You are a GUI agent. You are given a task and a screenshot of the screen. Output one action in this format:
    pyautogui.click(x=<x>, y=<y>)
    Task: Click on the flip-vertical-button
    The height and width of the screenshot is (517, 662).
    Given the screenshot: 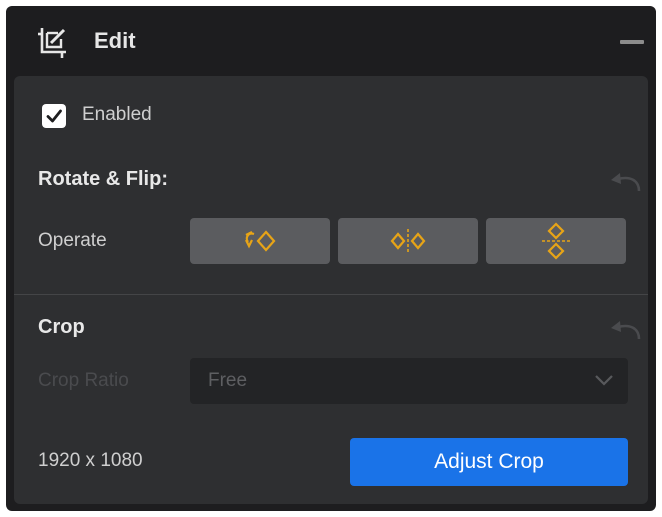 What is the action you would take?
    pyautogui.click(x=556, y=241)
    